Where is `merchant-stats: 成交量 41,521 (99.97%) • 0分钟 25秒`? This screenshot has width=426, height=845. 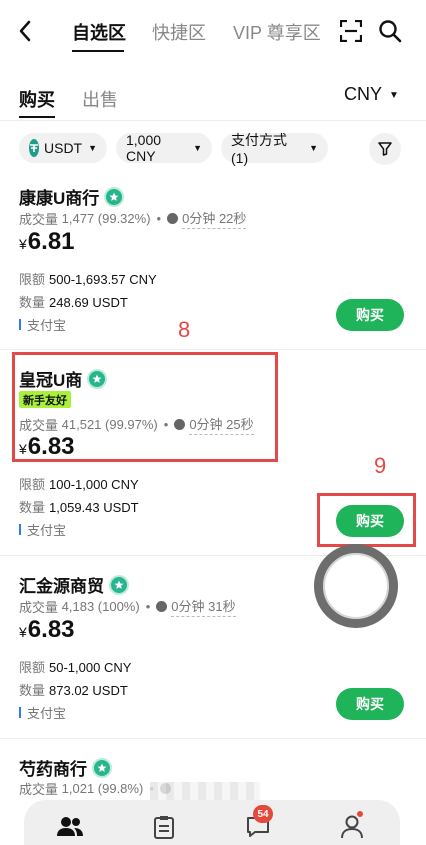 merchant-stats: 成交量 41,521 (99.97%) • 0分钟 25秒 is located at coordinates (136, 424).